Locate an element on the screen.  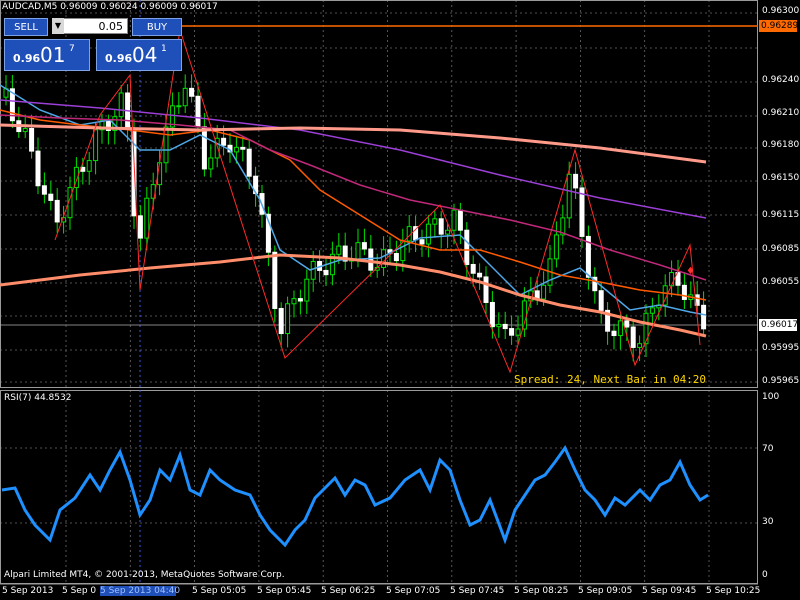
price-label: 0.96180 is located at coordinates (781, 145).